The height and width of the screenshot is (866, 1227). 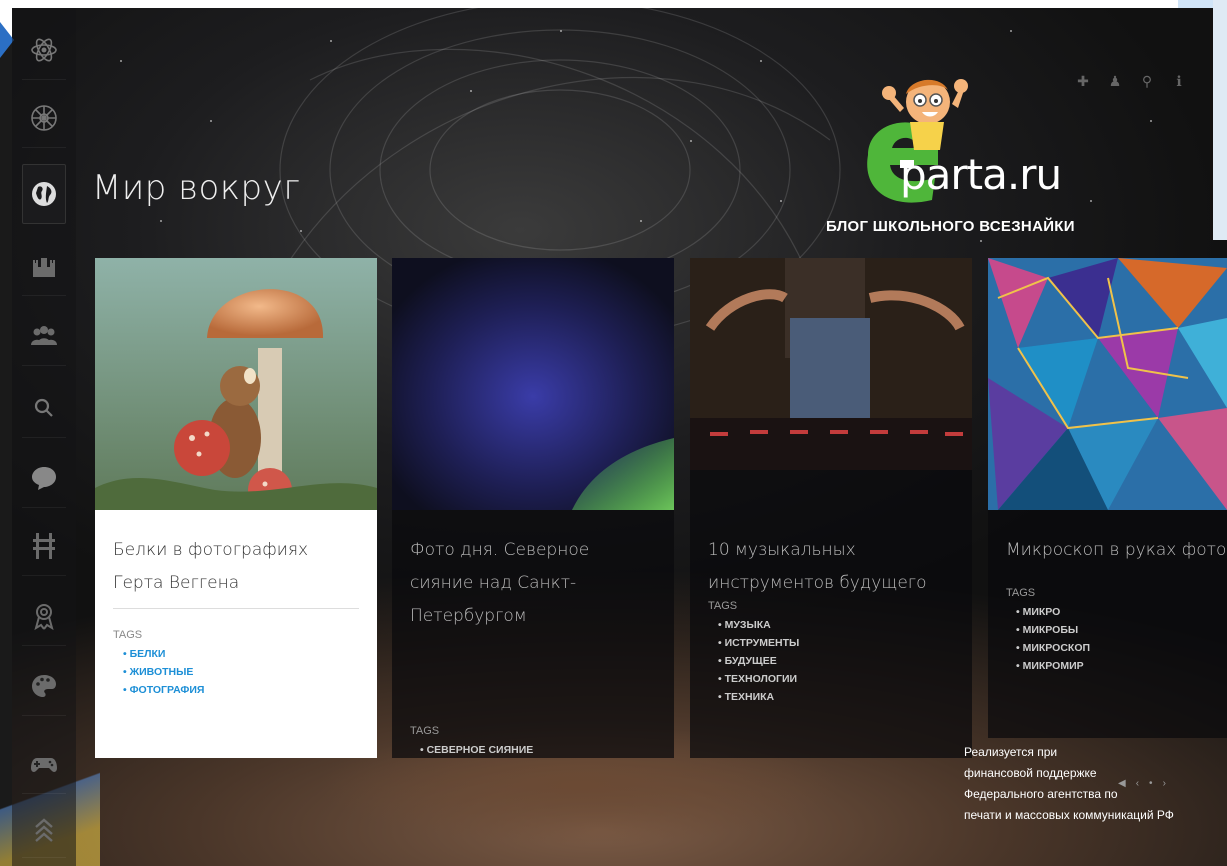 I want to click on card-title: Белки в фотографиях Герта Веггена, so click(x=236, y=567).